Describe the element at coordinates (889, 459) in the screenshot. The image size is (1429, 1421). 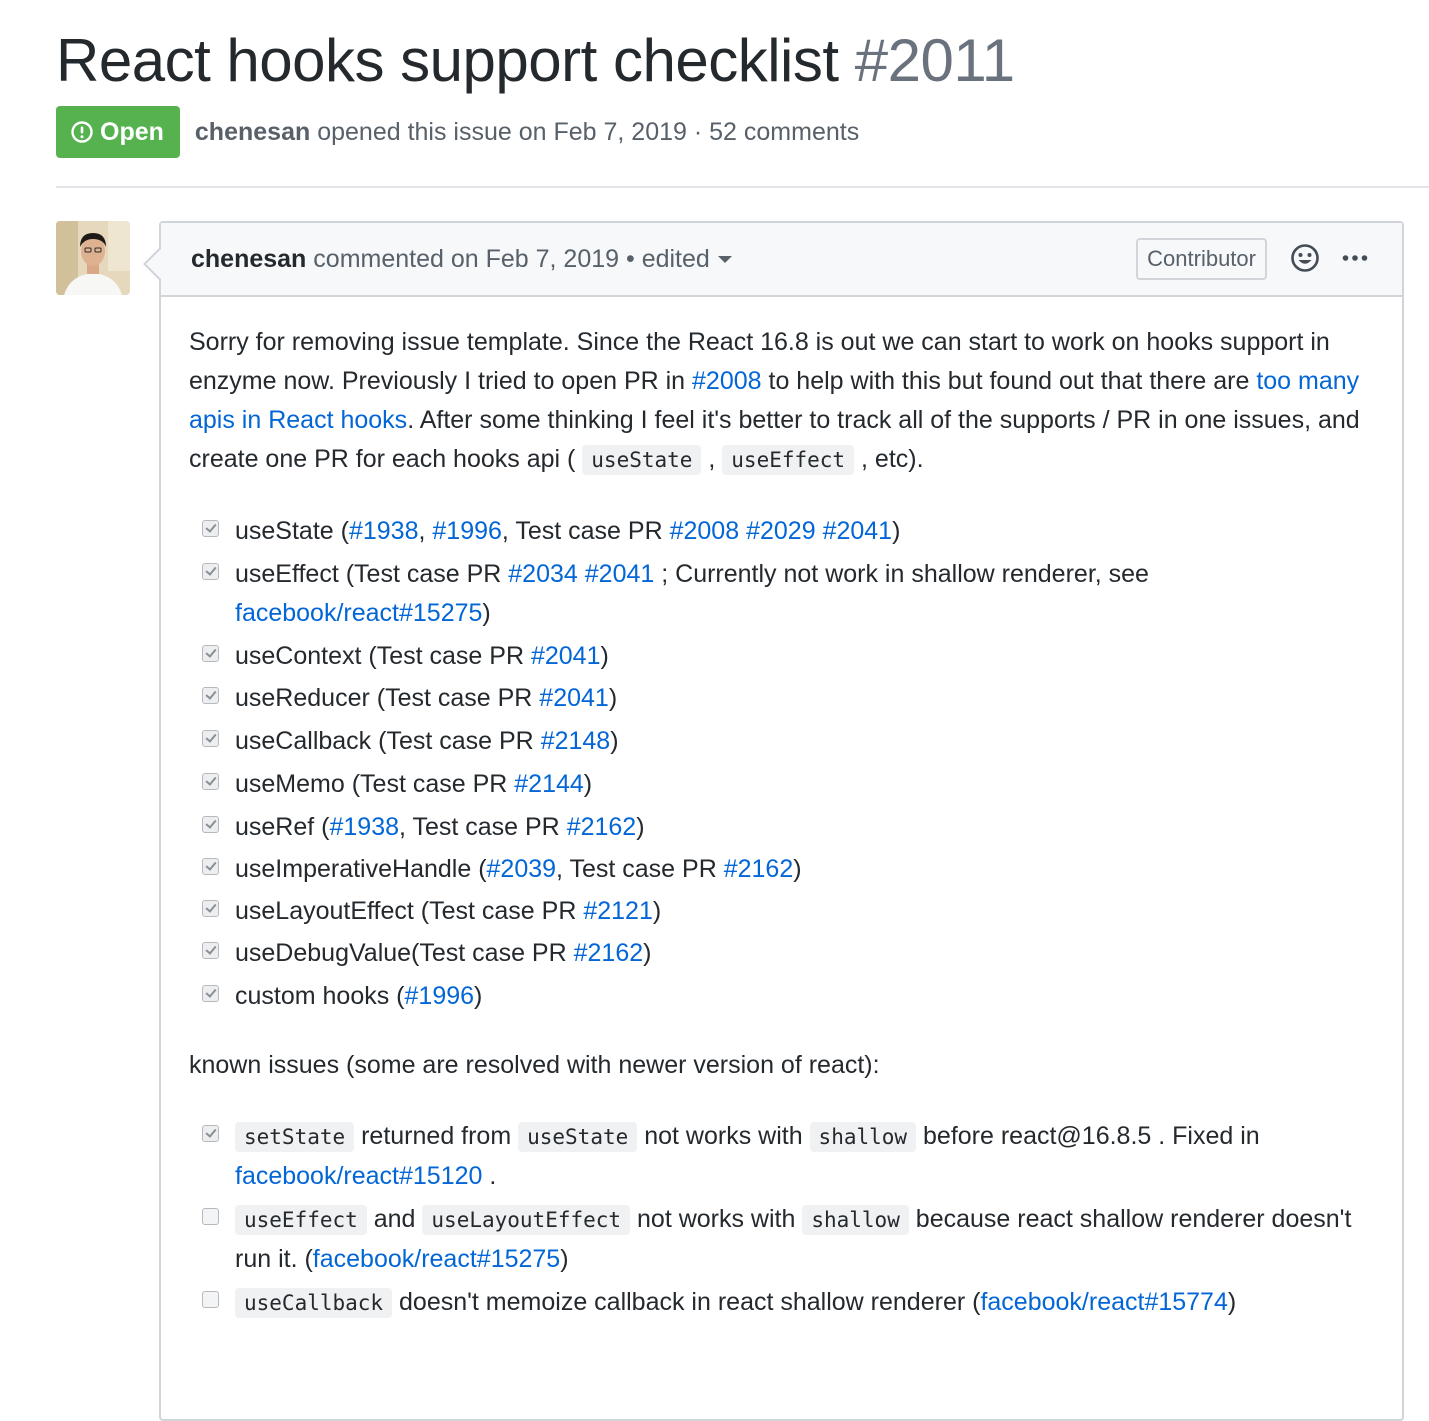
I see `intro-text: , etc).` at that location.